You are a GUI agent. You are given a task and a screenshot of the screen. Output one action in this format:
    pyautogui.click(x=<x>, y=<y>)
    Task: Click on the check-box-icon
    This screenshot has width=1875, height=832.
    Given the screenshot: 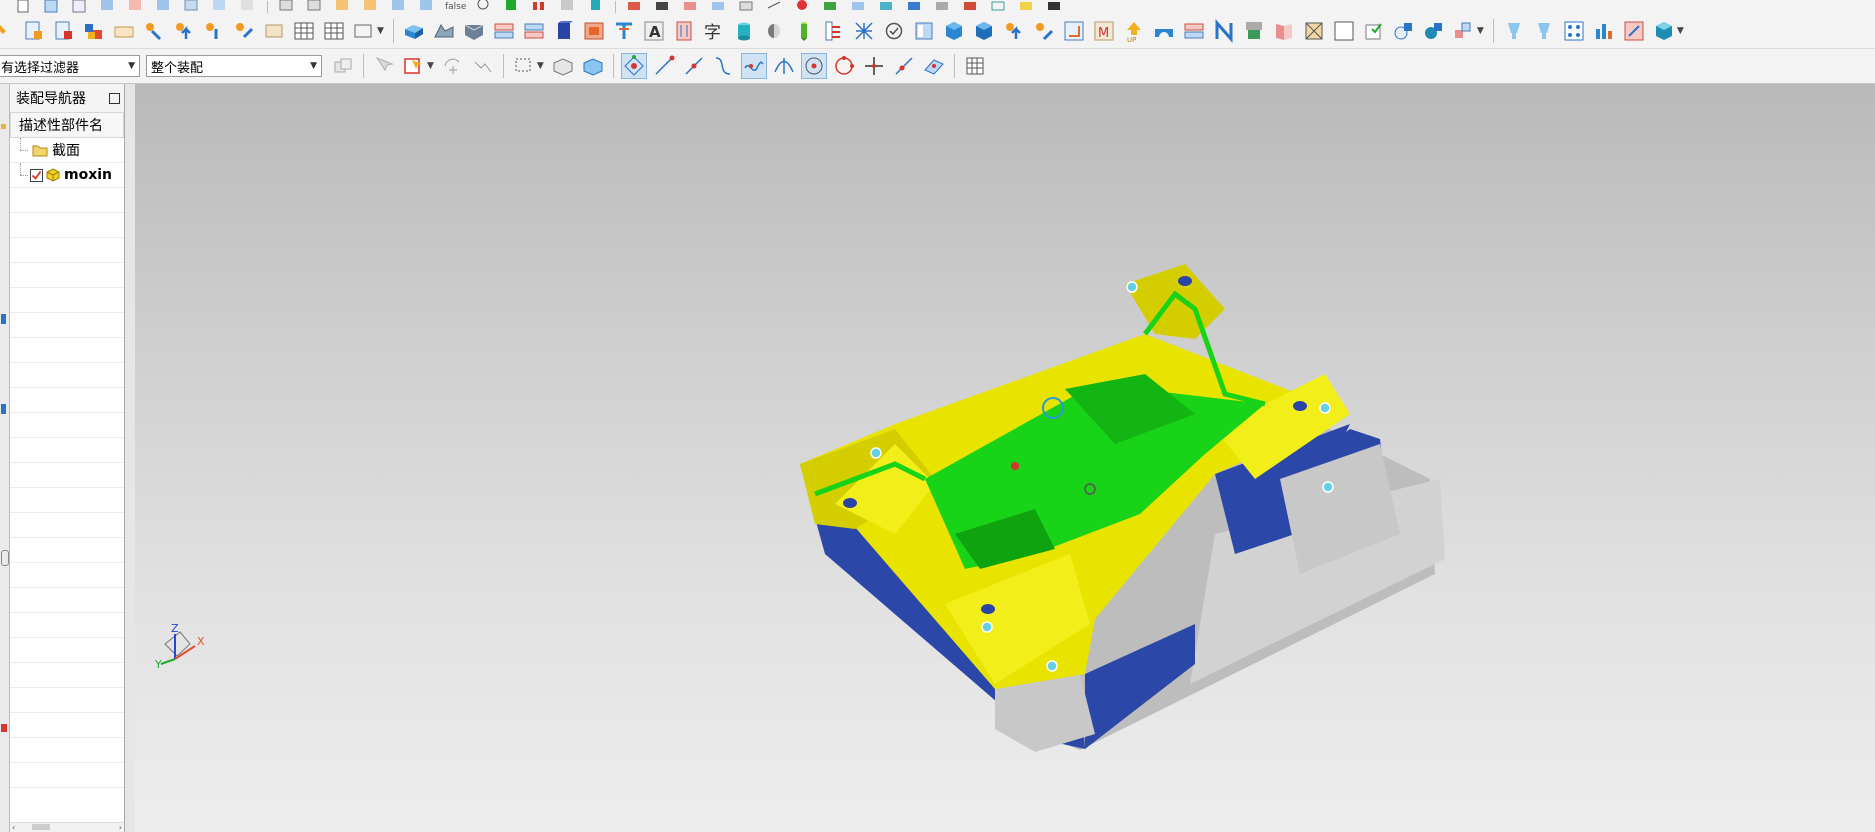 What is the action you would take?
    pyautogui.click(x=1374, y=31)
    